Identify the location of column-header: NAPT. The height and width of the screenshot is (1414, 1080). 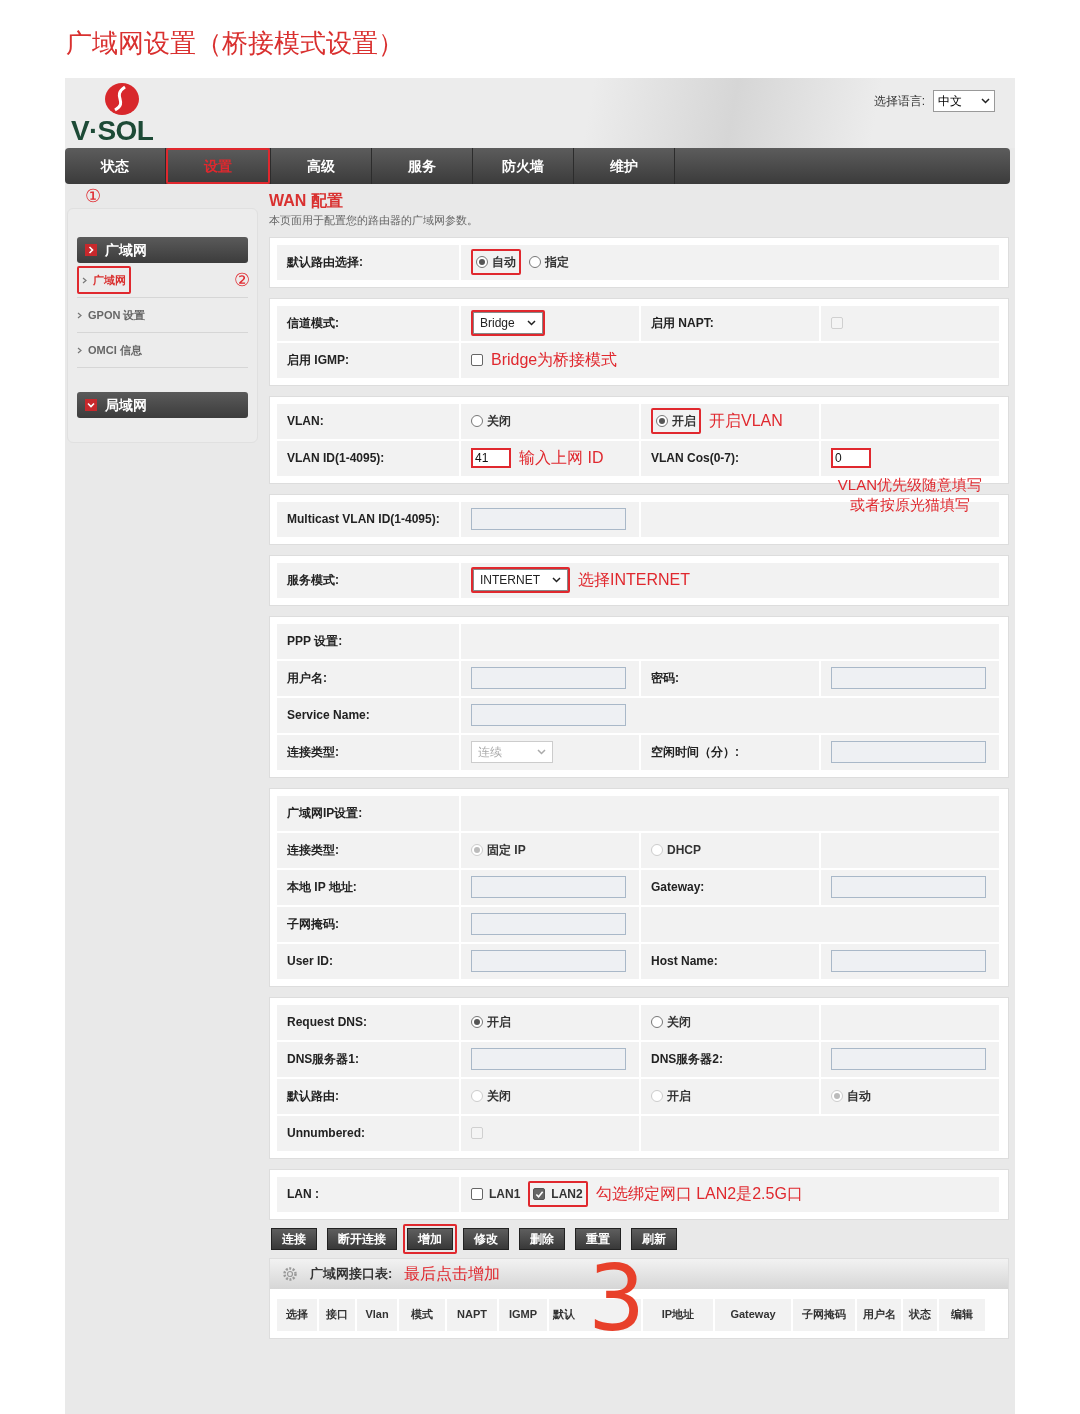
(472, 1315).